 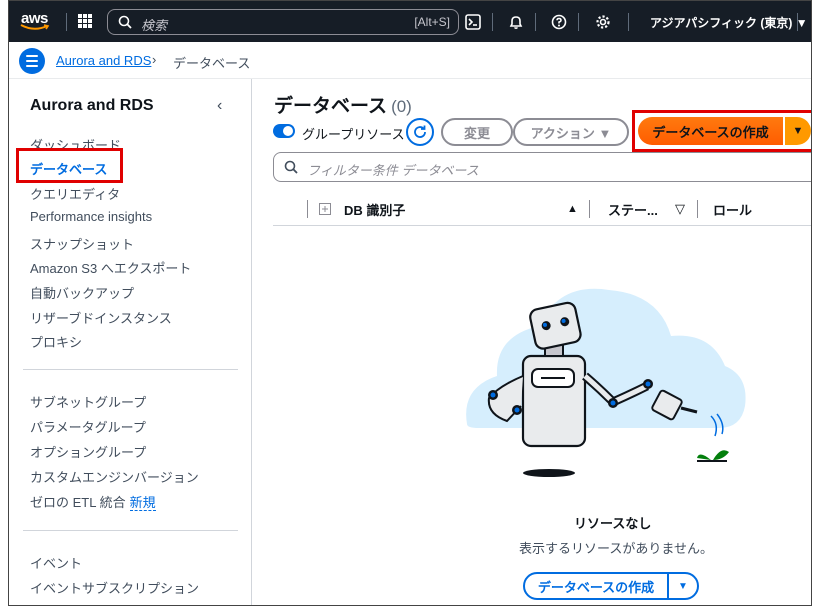 What do you see at coordinates (603, 22) in the screenshot?
I see `gear-icon` at bounding box center [603, 22].